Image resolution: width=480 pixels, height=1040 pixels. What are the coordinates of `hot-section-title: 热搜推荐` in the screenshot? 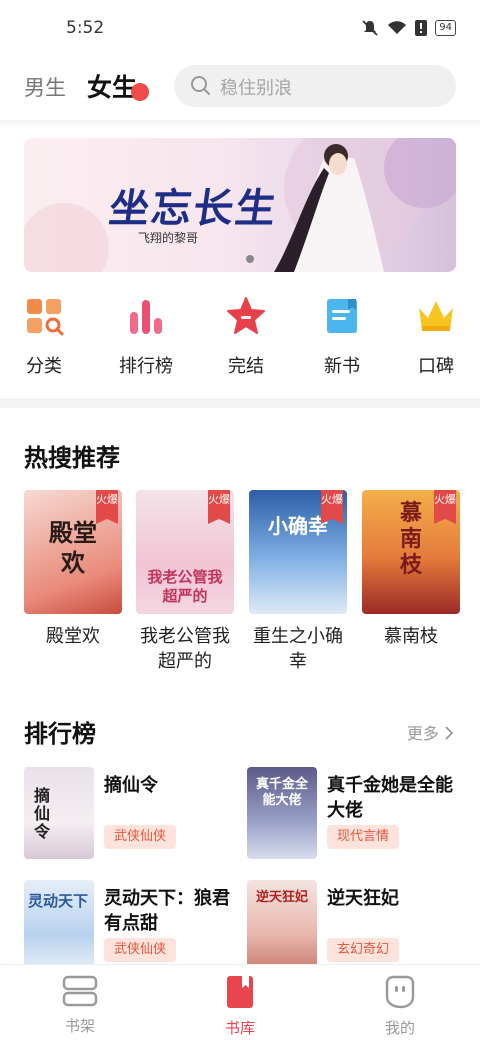 It's located at (72, 458).